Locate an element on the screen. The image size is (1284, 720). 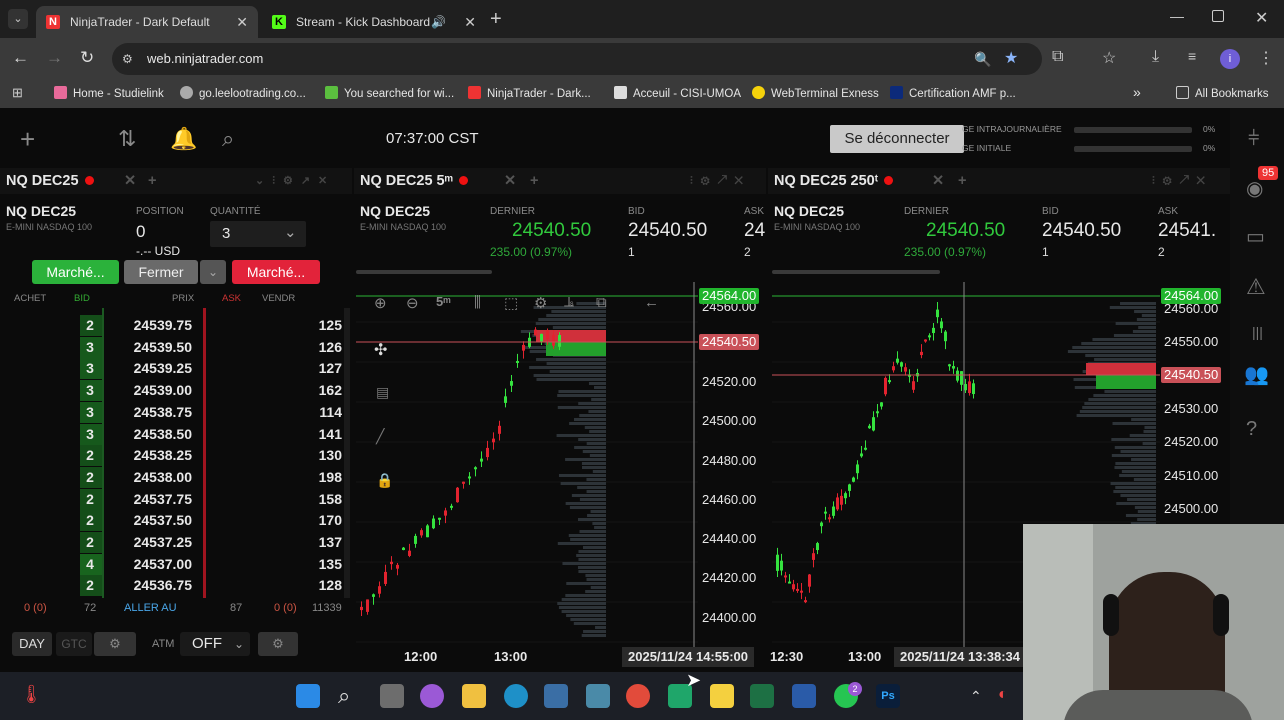
dom-row: 2 24537.50 170 is located at coordinates (175, 521).